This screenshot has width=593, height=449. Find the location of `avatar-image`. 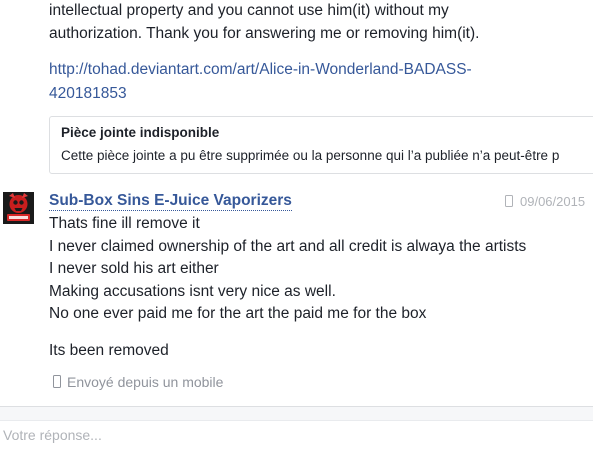

avatar-image is located at coordinates (18, 208).